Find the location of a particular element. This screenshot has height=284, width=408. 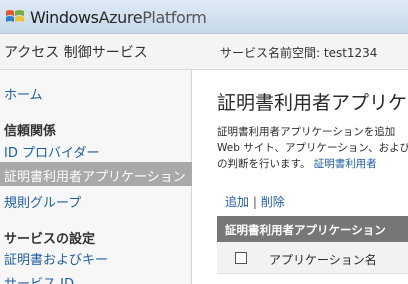

description-line-3: の判断を行います。 証明書利用者 is located at coordinates (297, 163).